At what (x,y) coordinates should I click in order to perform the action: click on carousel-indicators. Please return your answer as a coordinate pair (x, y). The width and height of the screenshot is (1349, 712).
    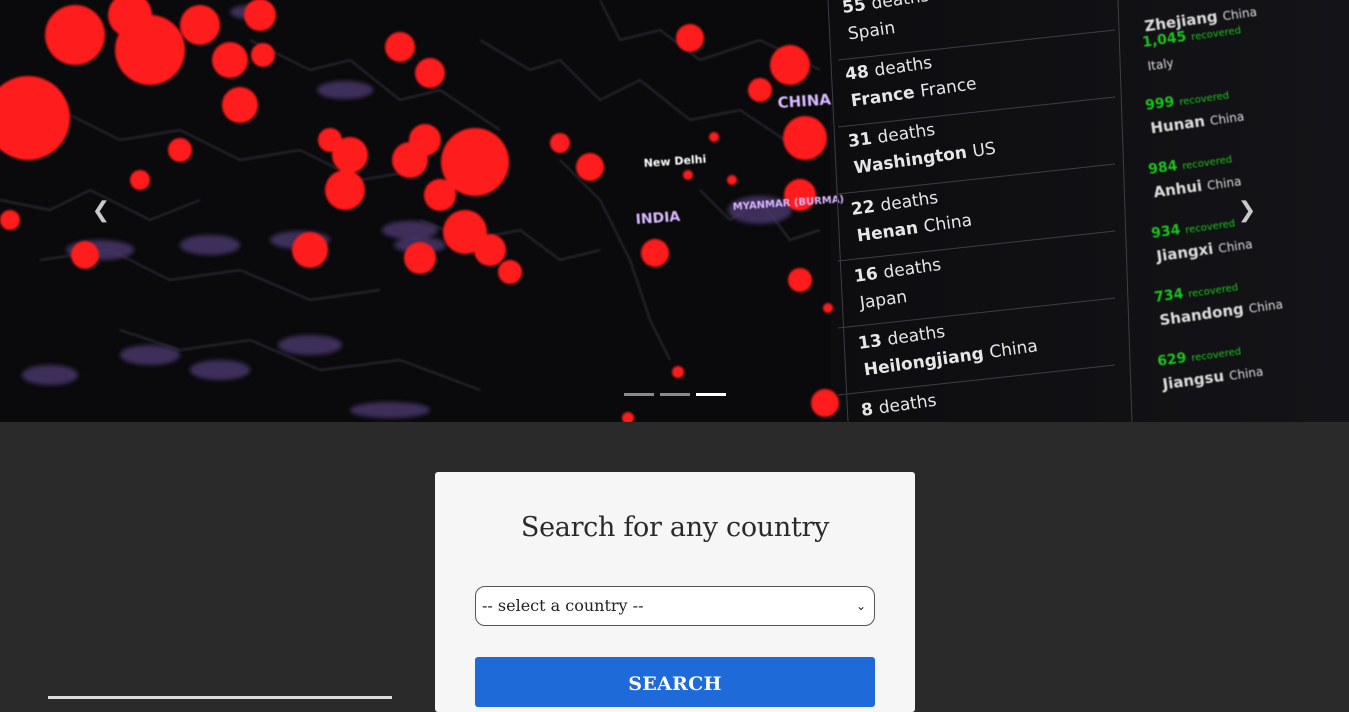
    Looking at the image, I should click on (675, 395).